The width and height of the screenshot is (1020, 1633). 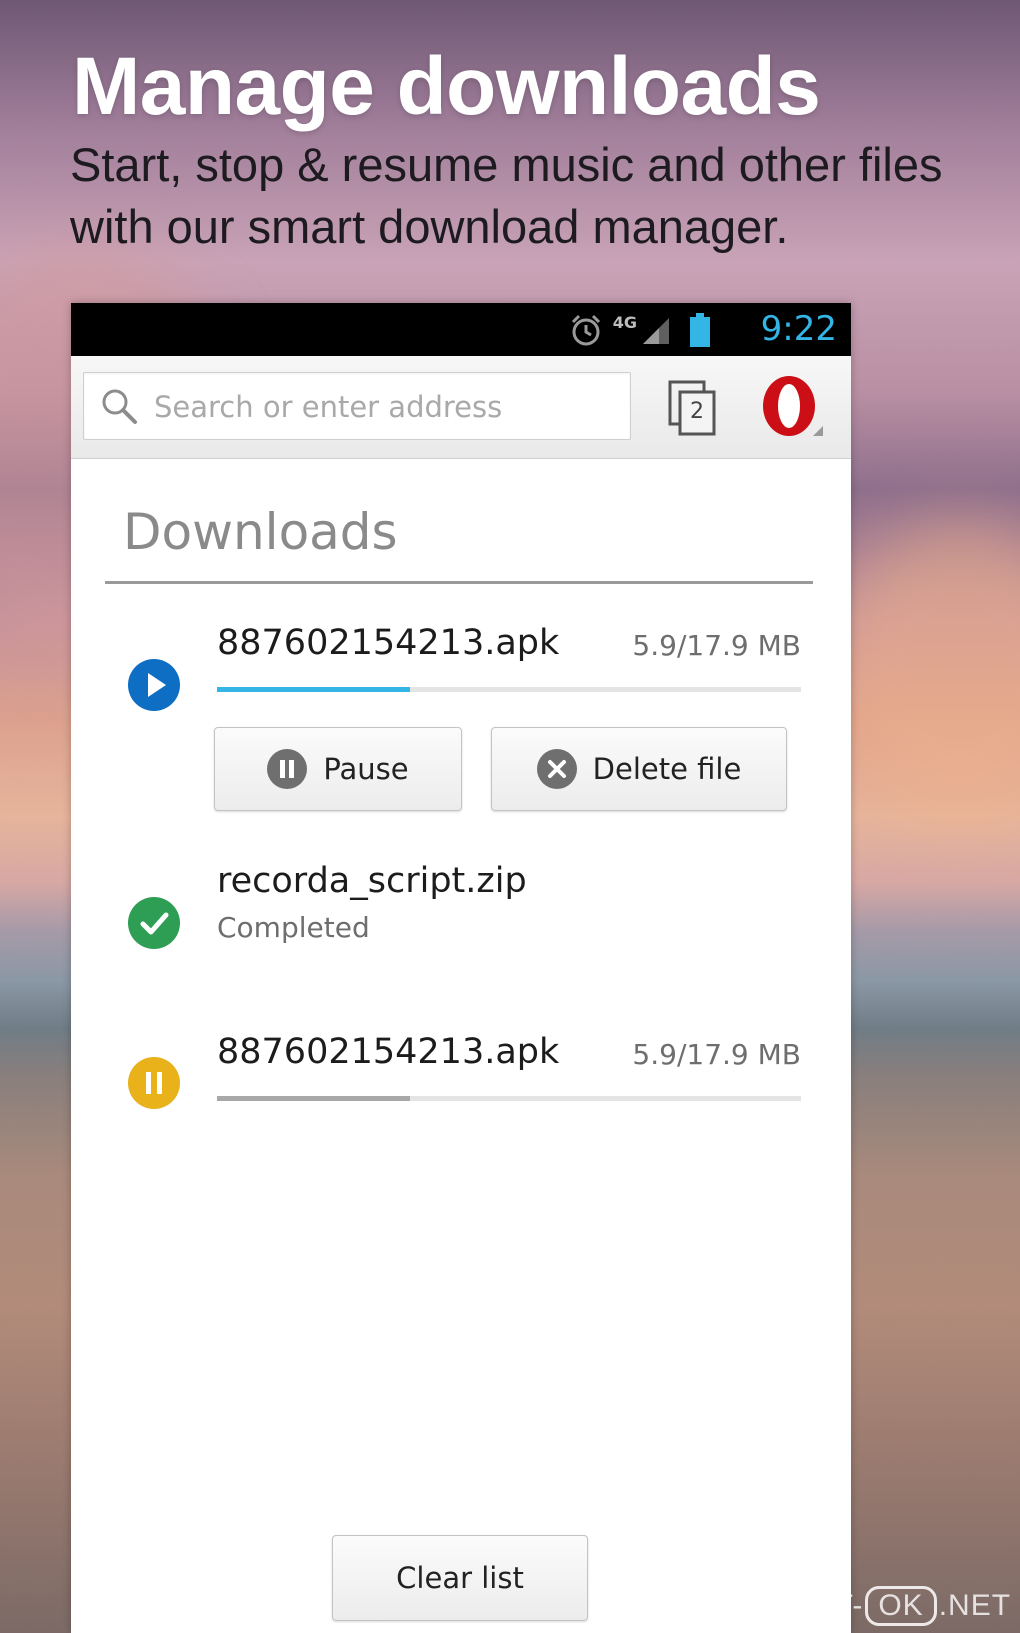 I want to click on tab-count: 2, so click(x=697, y=411).